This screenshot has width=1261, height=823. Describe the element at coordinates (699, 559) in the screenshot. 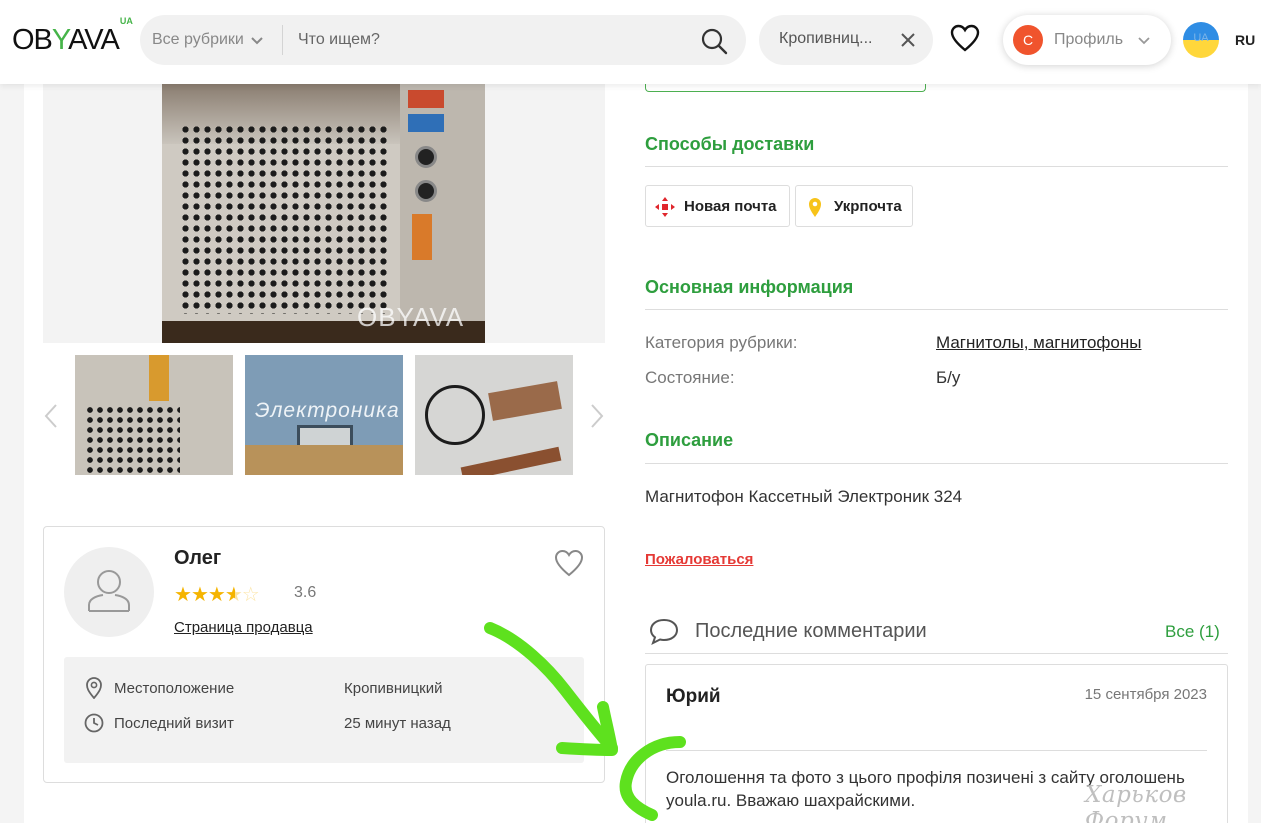

I see `report-link: Пожаловаться` at that location.